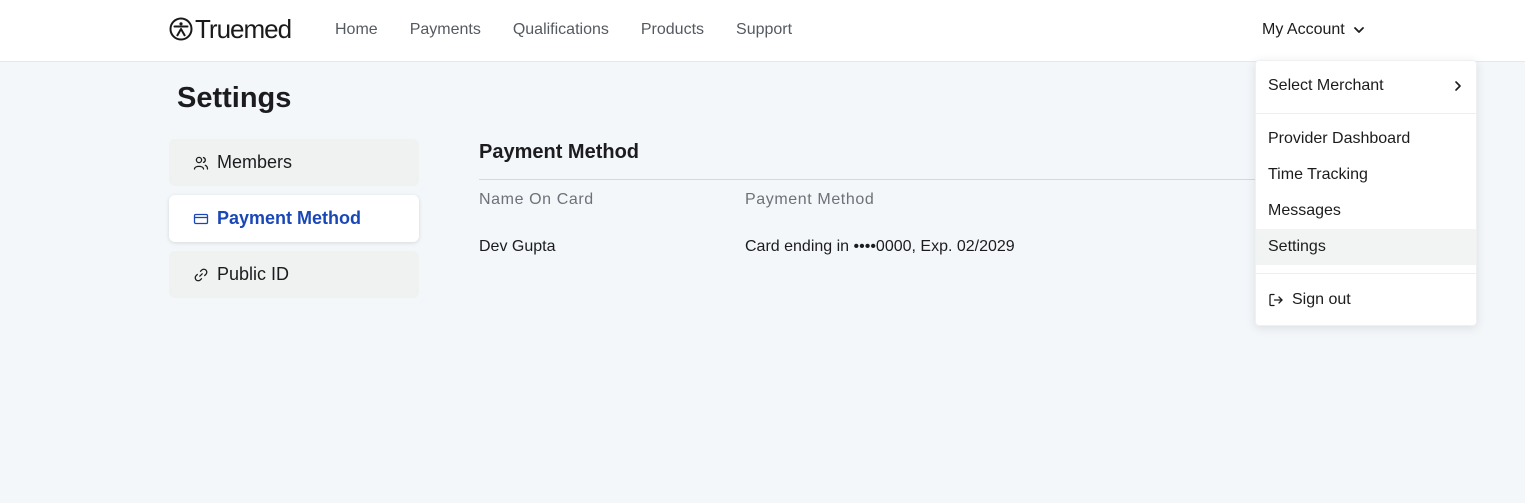  I want to click on sidebar-item-payment-method: Payment Method, so click(294, 218).